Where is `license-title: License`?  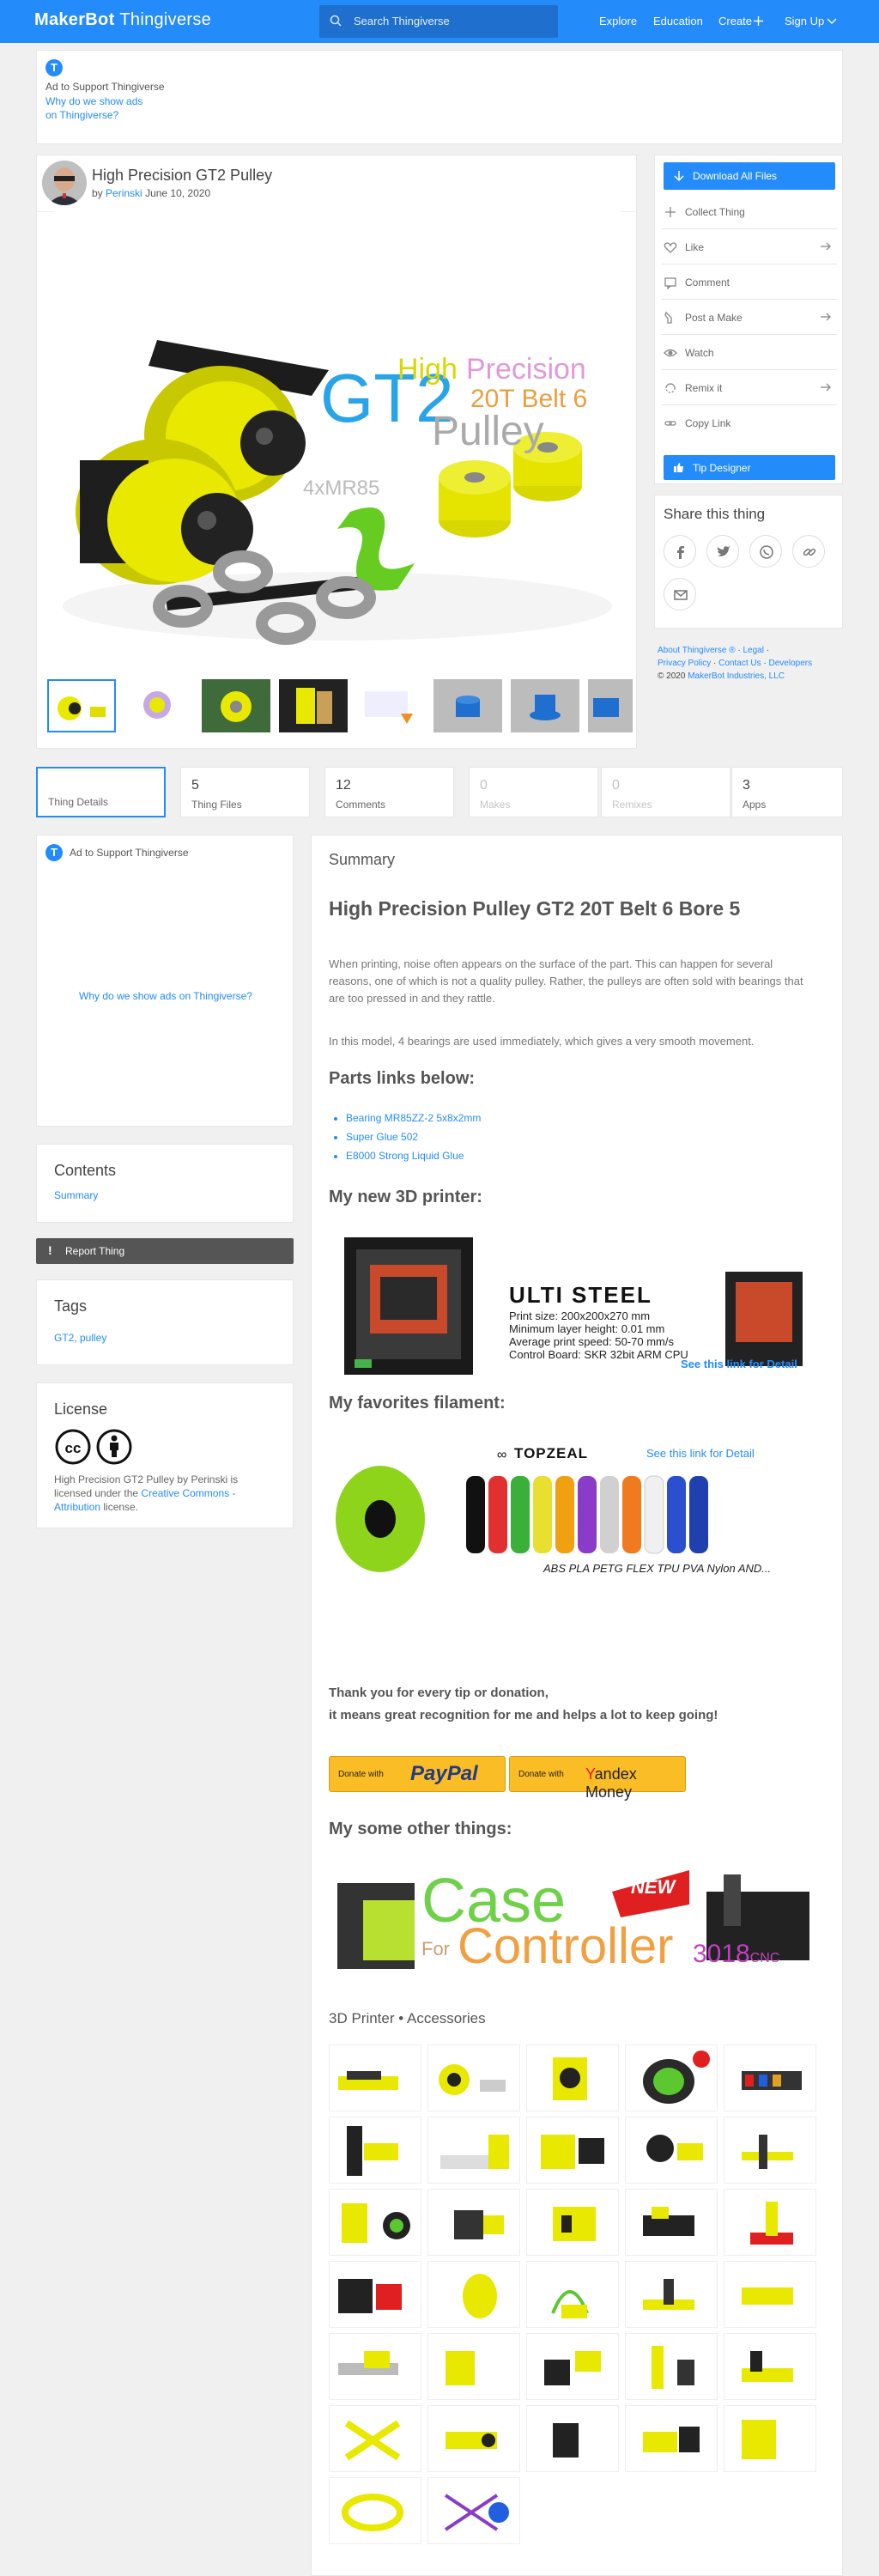
license-title: License is located at coordinates (81, 1409).